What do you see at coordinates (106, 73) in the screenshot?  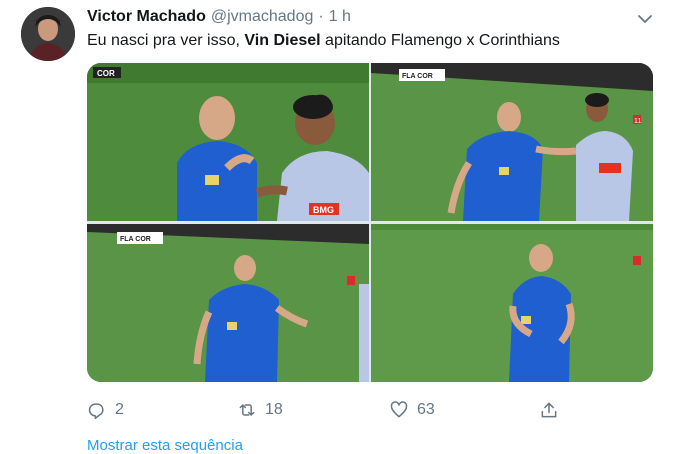 I see `scoreboard-label: COR` at bounding box center [106, 73].